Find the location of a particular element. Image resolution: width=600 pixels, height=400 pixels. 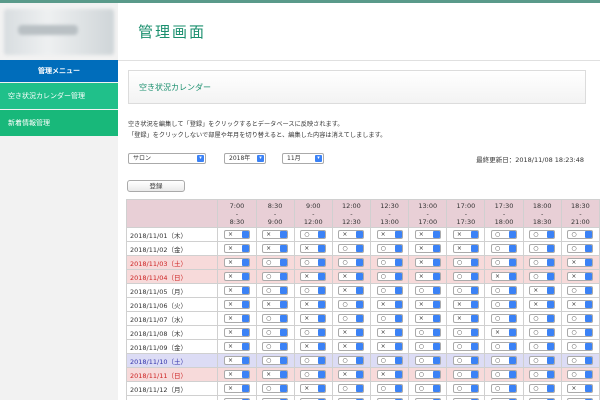

month-select: 11月 ▾ is located at coordinates (303, 158).